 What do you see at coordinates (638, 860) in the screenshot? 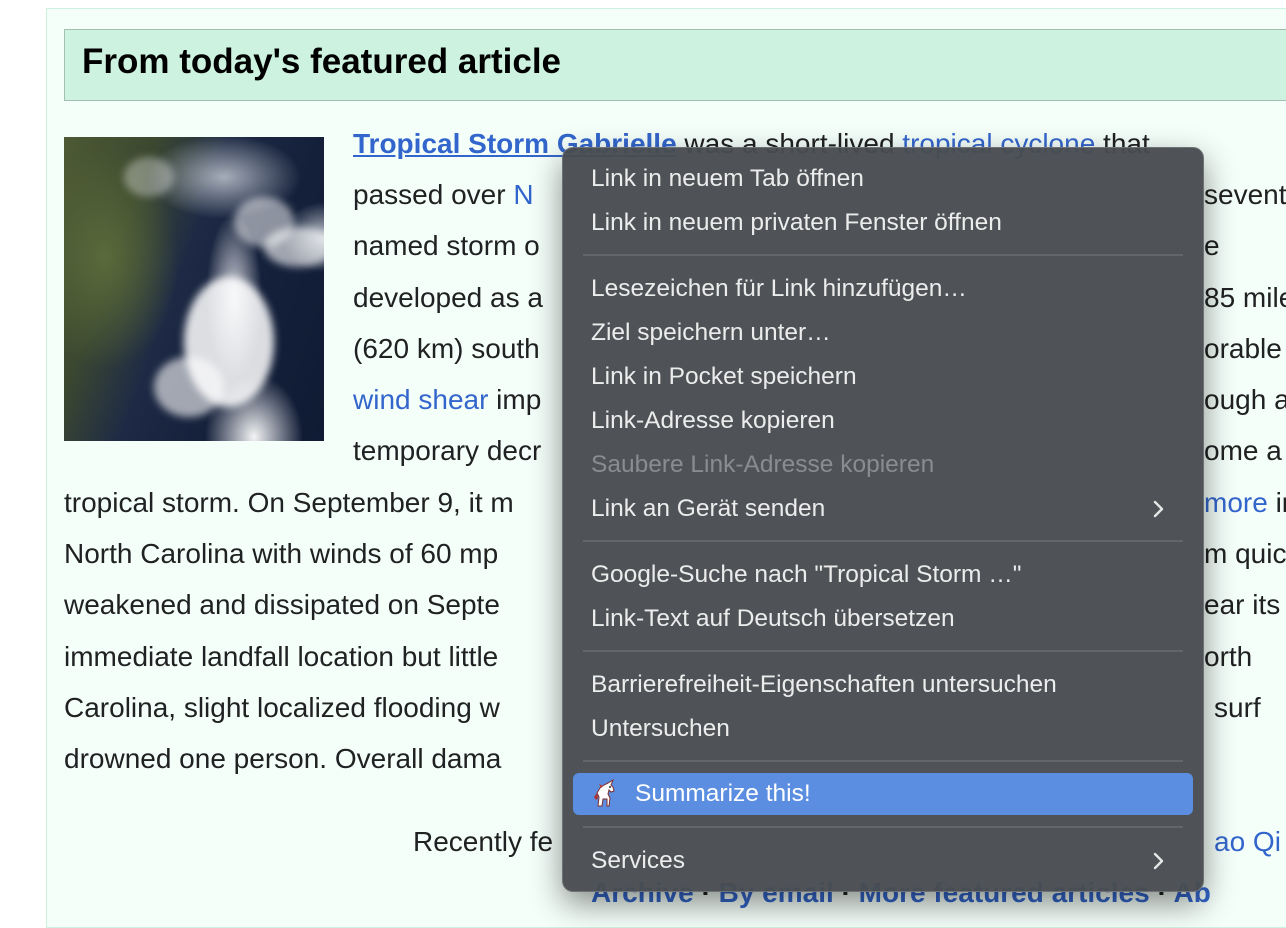
I see `menu-item-label: Services` at bounding box center [638, 860].